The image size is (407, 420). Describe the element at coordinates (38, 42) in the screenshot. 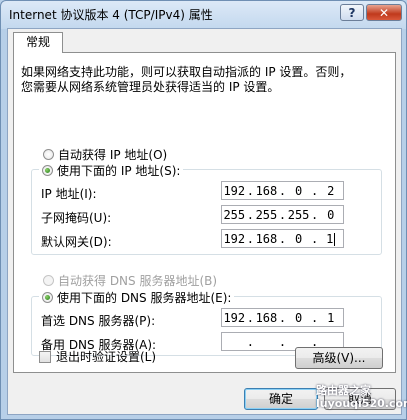

I see `tab-general: 常规` at that location.